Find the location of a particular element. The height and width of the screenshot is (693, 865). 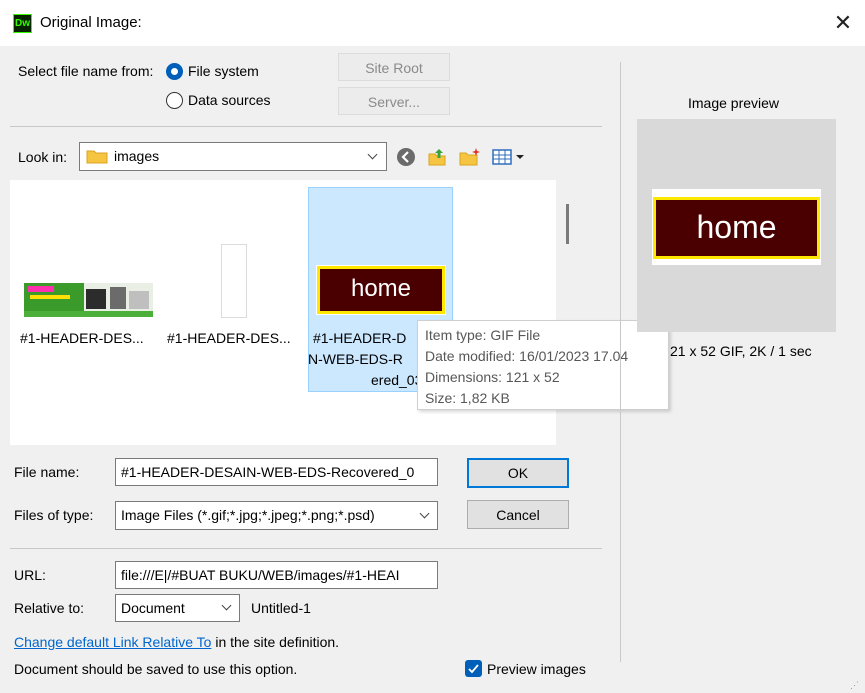

resize-grip-icon: ⋰ is located at coordinates (856, 685).